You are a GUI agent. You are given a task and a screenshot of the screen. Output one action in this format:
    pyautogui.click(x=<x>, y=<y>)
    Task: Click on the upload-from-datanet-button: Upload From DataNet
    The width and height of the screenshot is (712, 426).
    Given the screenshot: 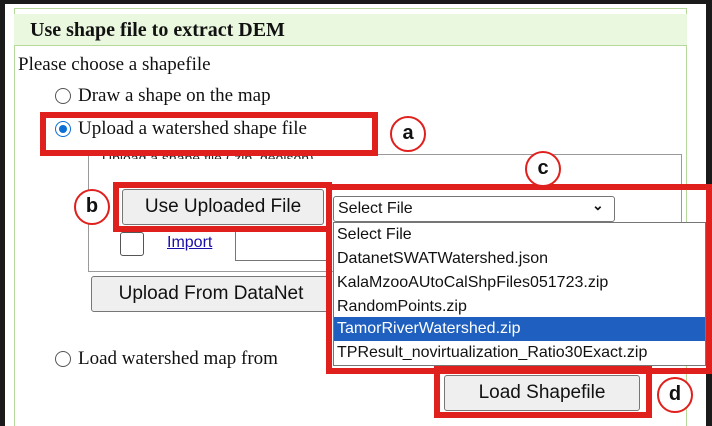 What is the action you would take?
    pyautogui.click(x=211, y=294)
    